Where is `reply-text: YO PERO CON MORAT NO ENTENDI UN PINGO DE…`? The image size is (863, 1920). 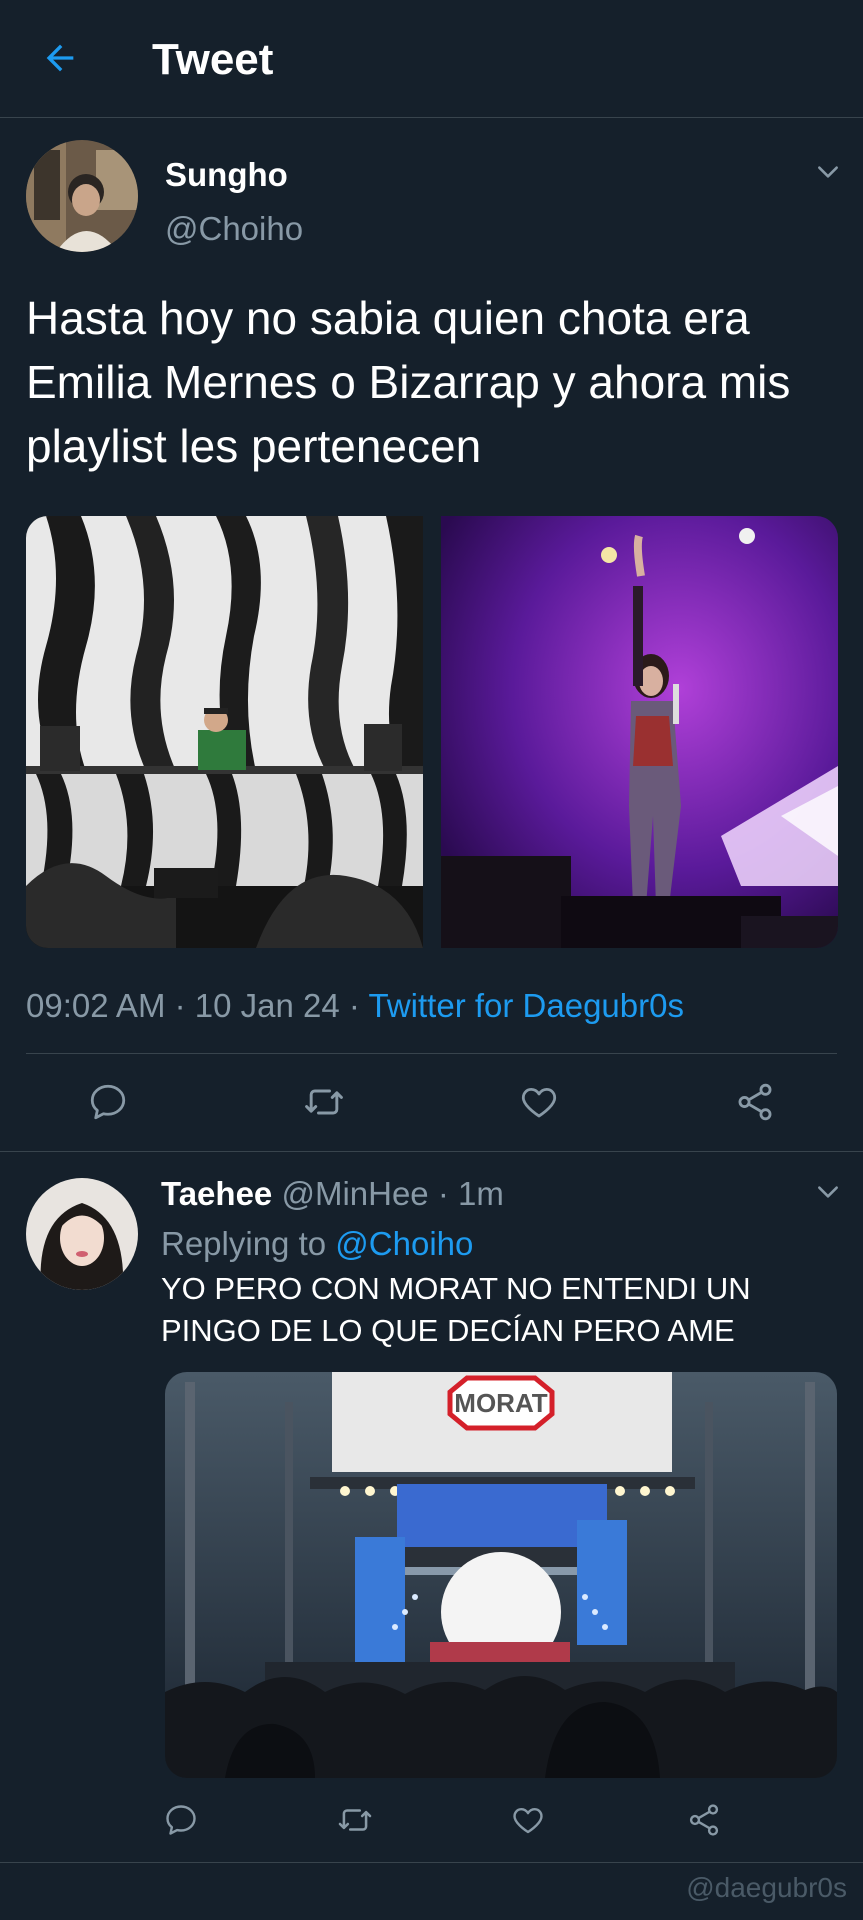
reply-text: YO PERO CON MORAT NO ENTENDI UN PINGO DE… is located at coordinates (456, 1309).